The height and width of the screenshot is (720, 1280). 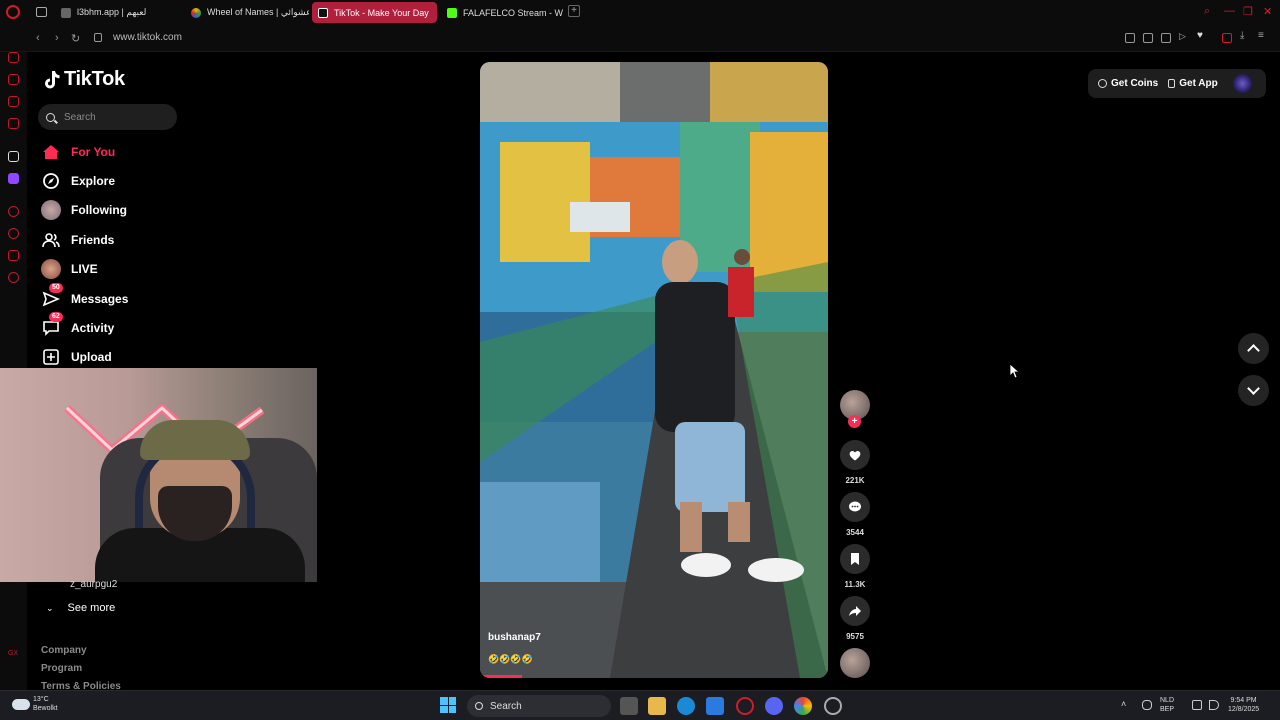 I want to click on next-video-button, so click(x=1253, y=390).